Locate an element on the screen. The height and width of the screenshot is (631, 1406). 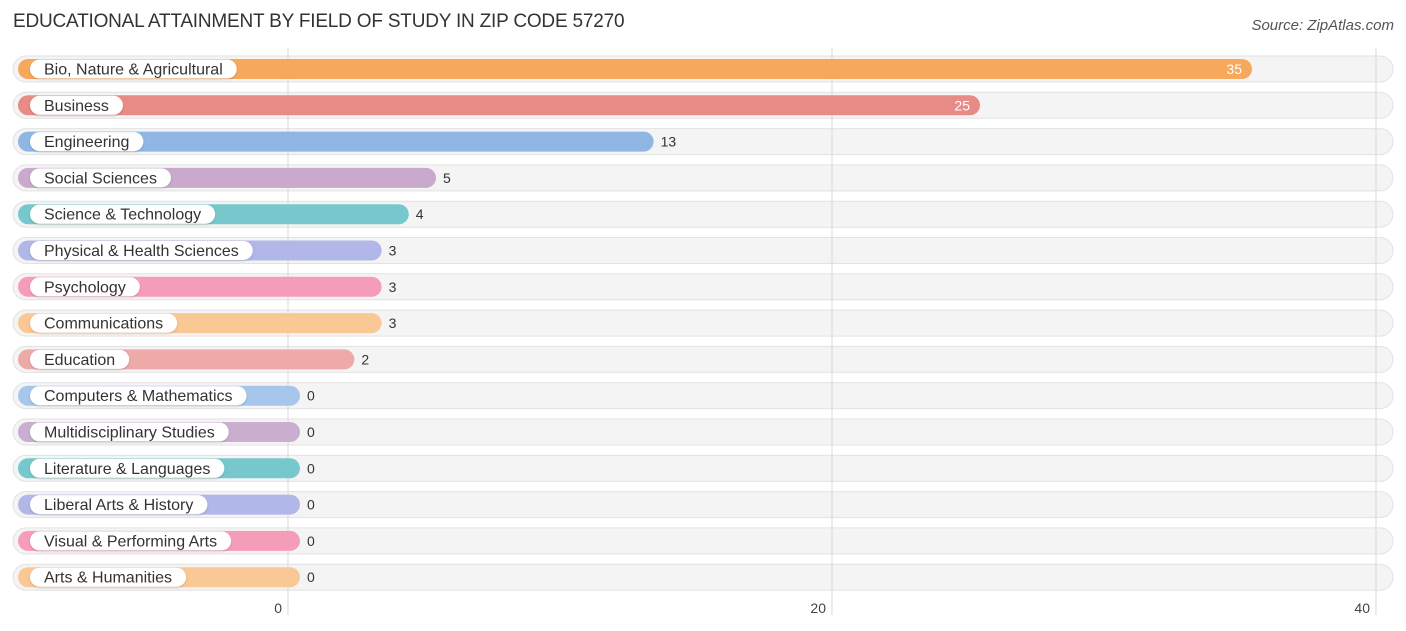
category-label: Visual & Performing Arts is located at coordinates (130, 541).